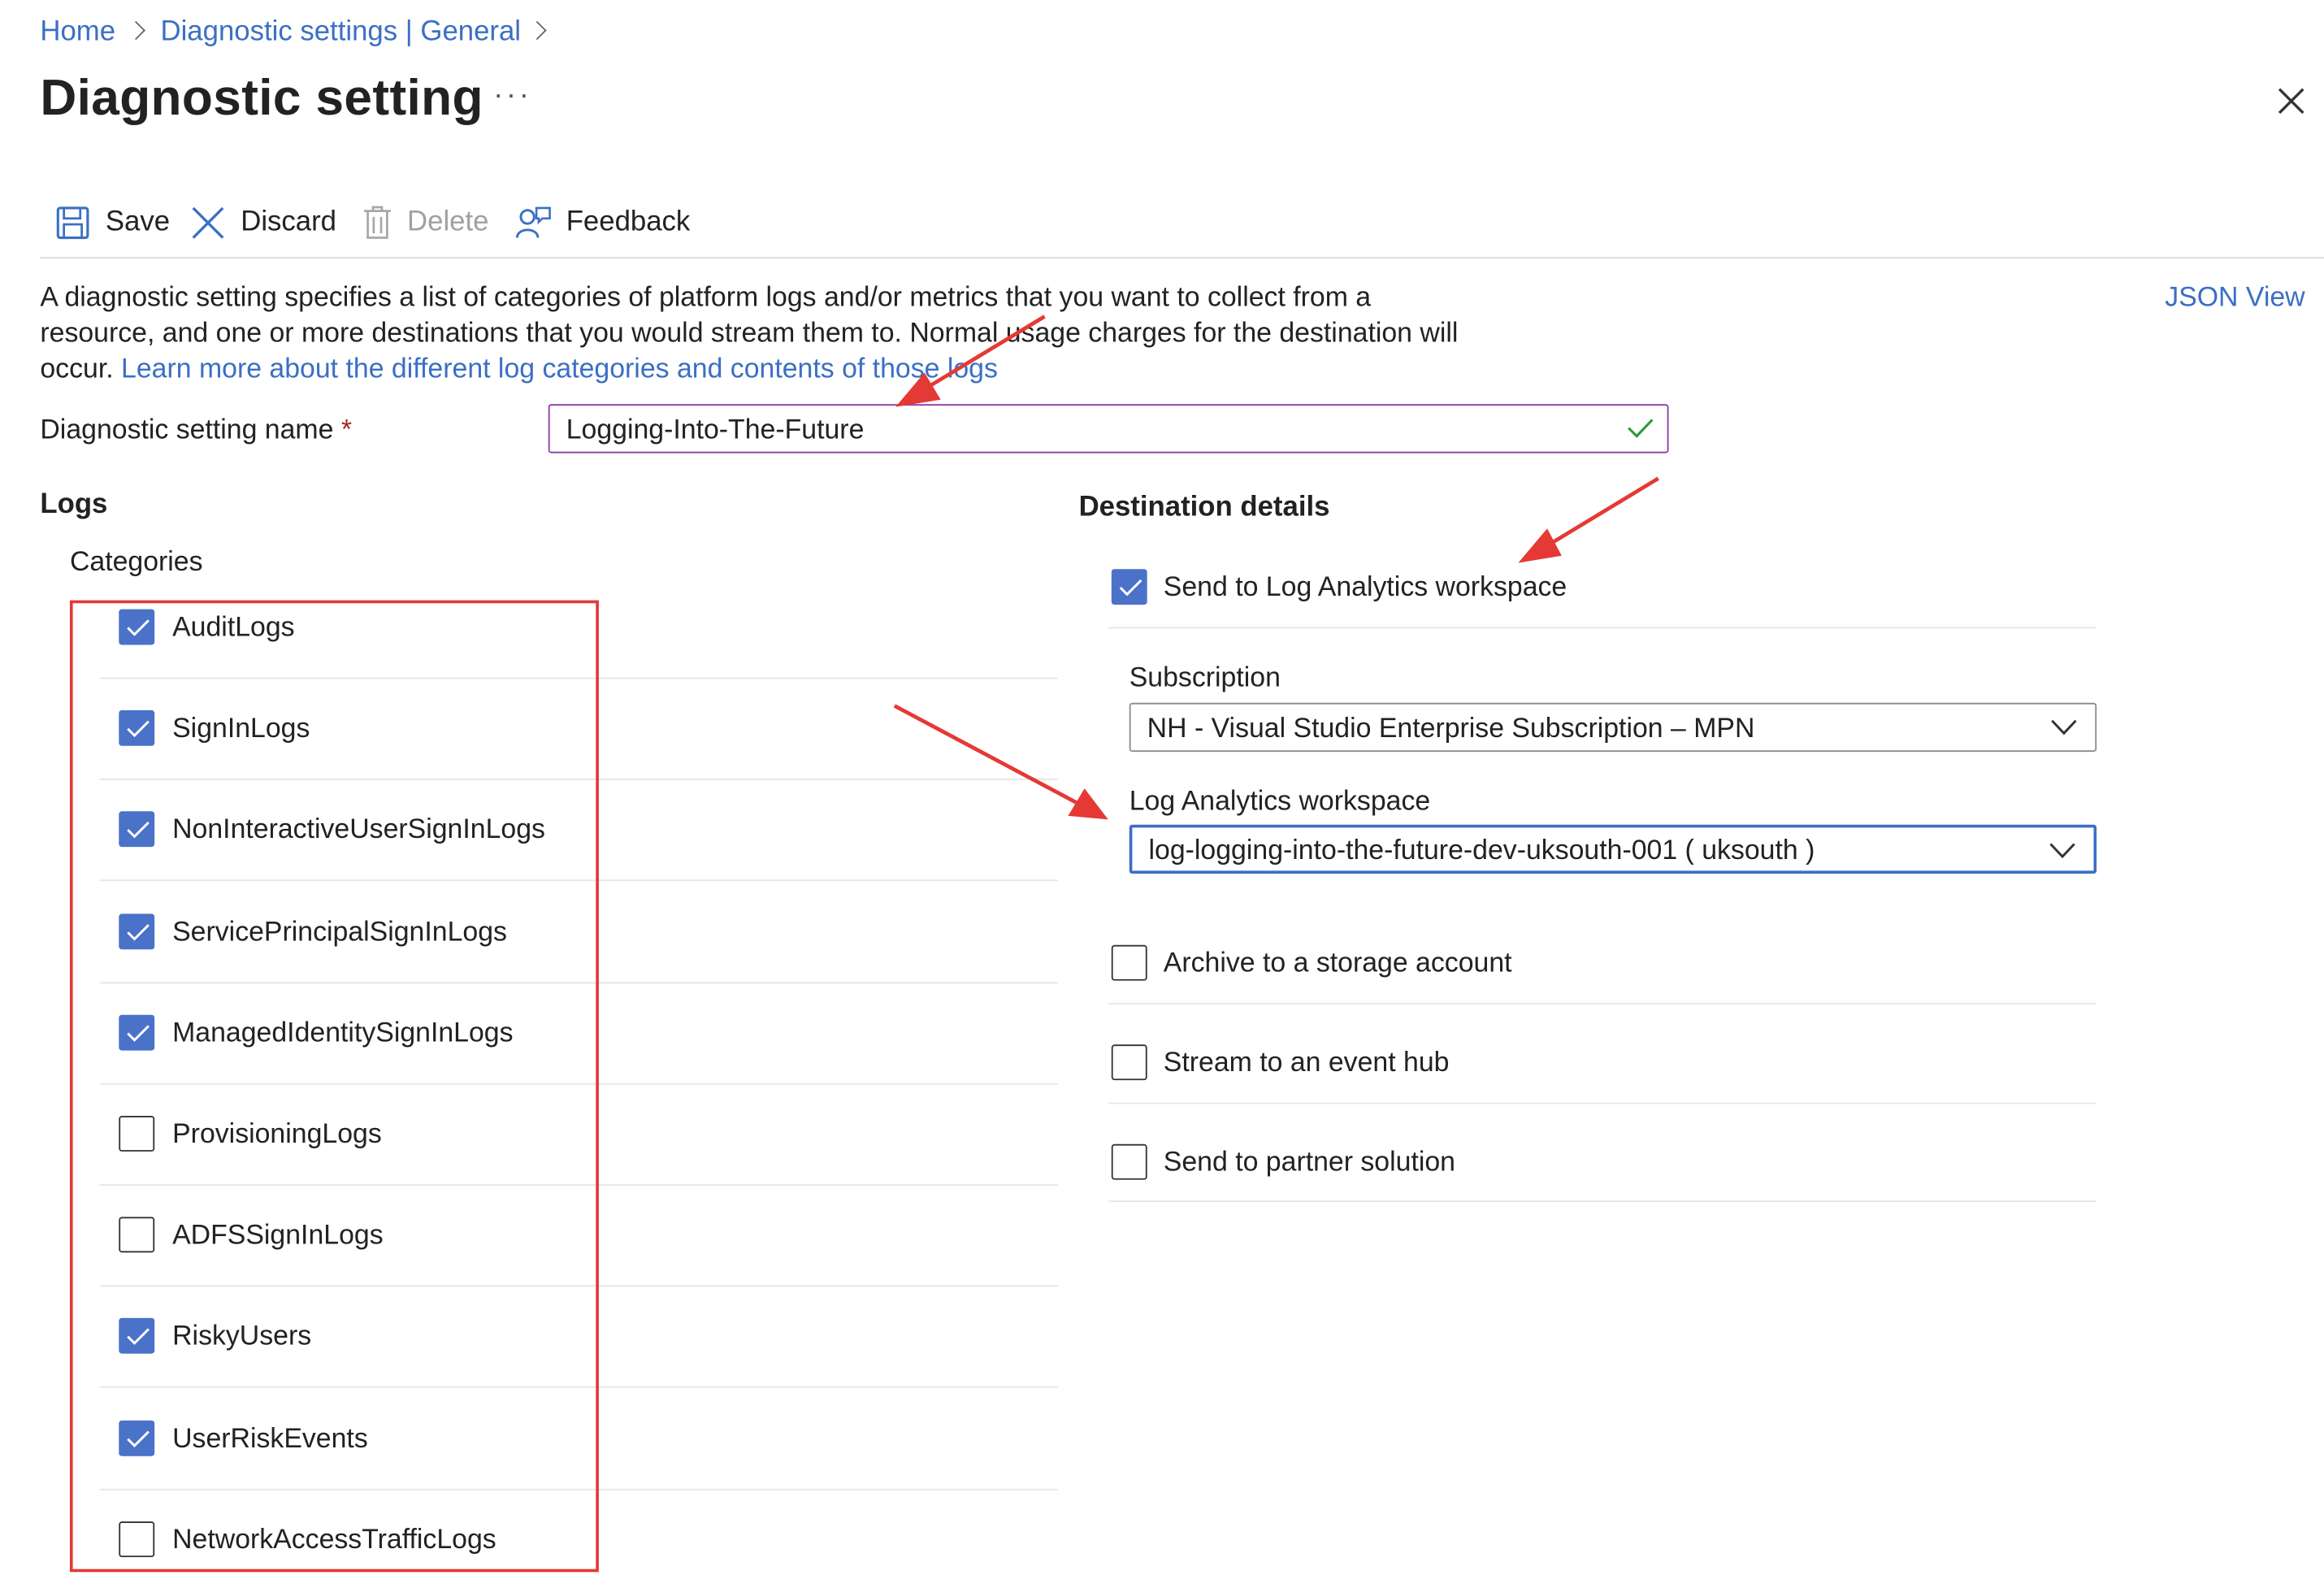 The height and width of the screenshot is (1575, 2324). I want to click on event-hub-label: Stream to an event hub, so click(1306, 1062).